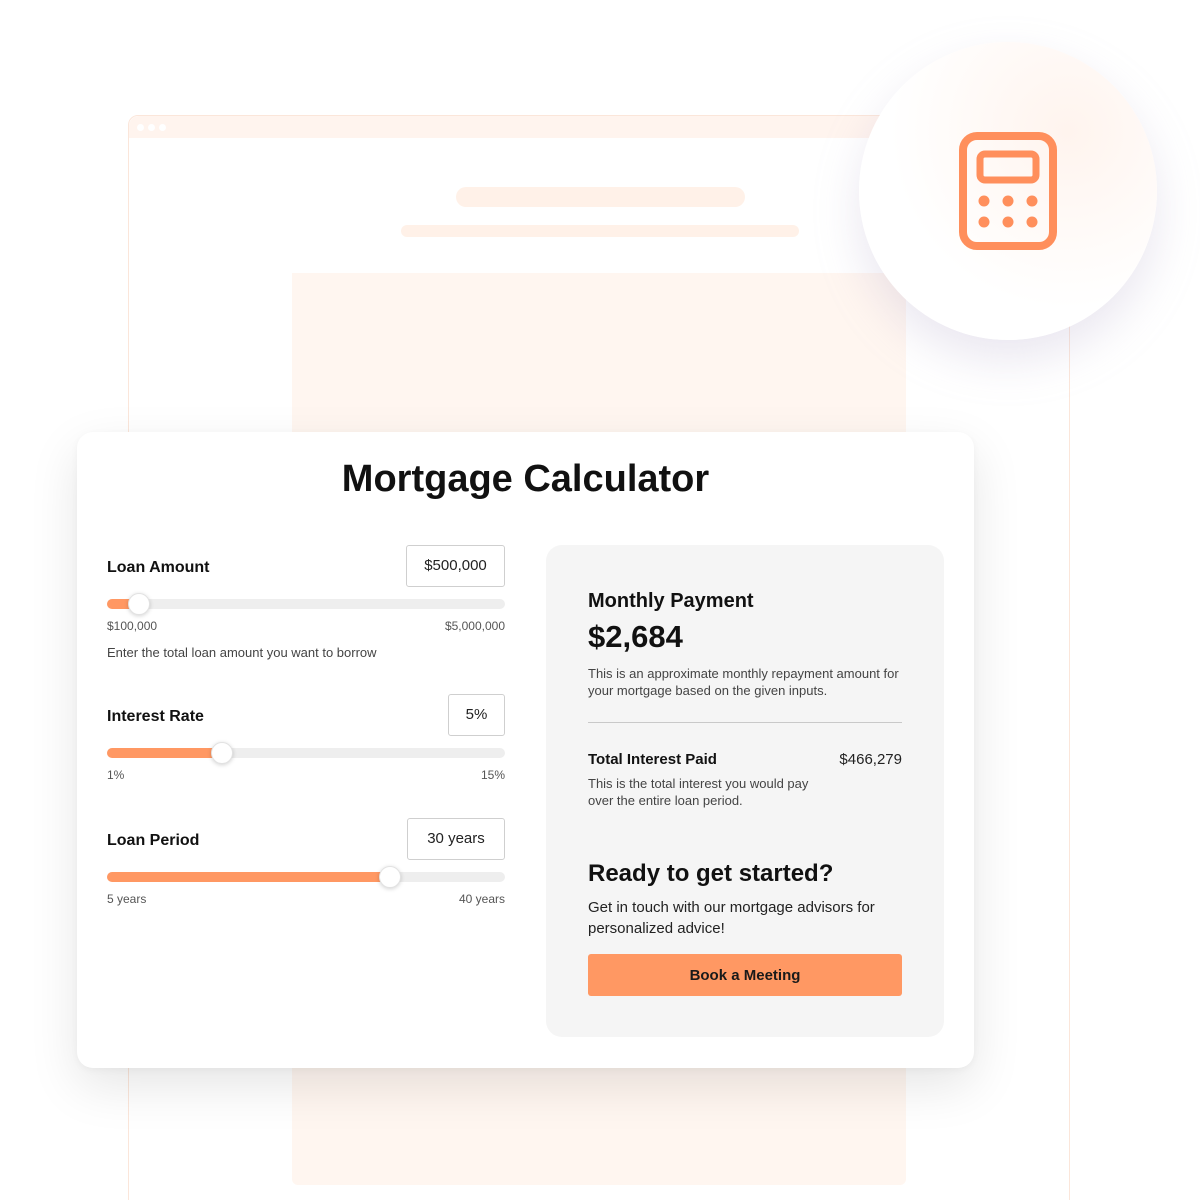 The image size is (1200, 1200). Describe the element at coordinates (306, 739) in the screenshot. I see `interest-rate-field: Interest Rate 5% 1% 15%` at that location.